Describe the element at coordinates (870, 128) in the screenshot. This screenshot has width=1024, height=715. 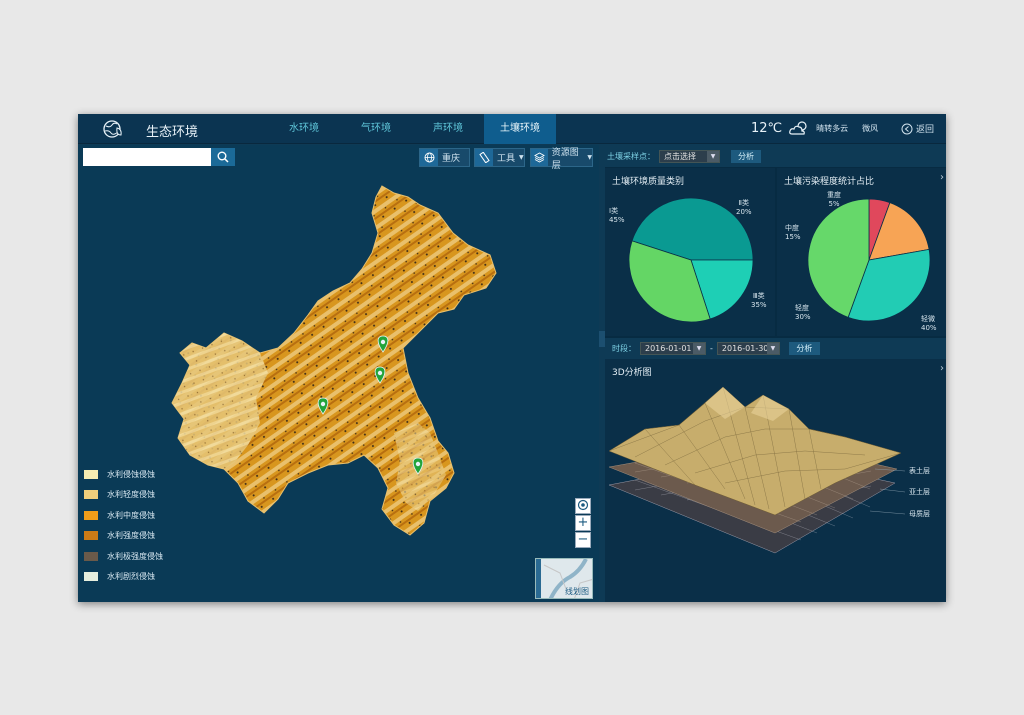
I see `wind-level: 微风` at that location.